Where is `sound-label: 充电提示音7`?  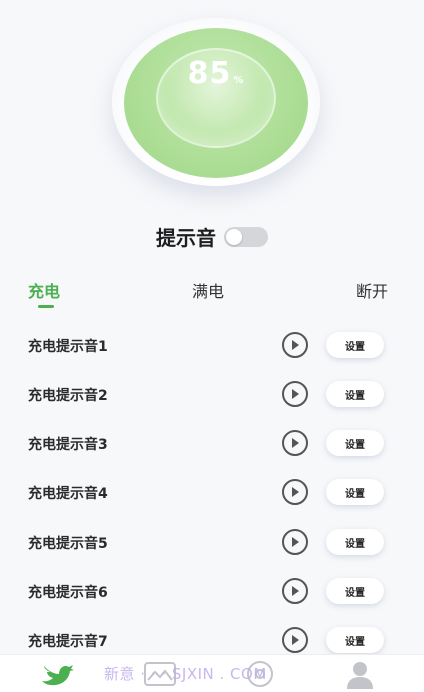 sound-label: 充电提示音7 is located at coordinates (68, 642).